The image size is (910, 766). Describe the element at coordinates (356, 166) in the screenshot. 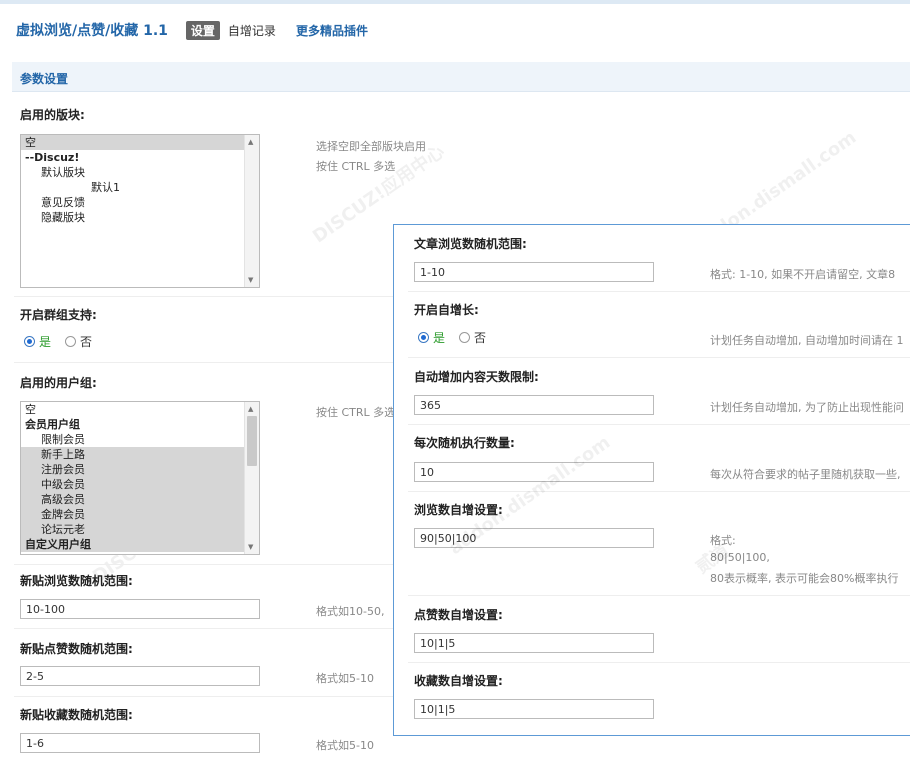

I see `forums-hint-ctrl: 按住 CTRL 多选` at that location.